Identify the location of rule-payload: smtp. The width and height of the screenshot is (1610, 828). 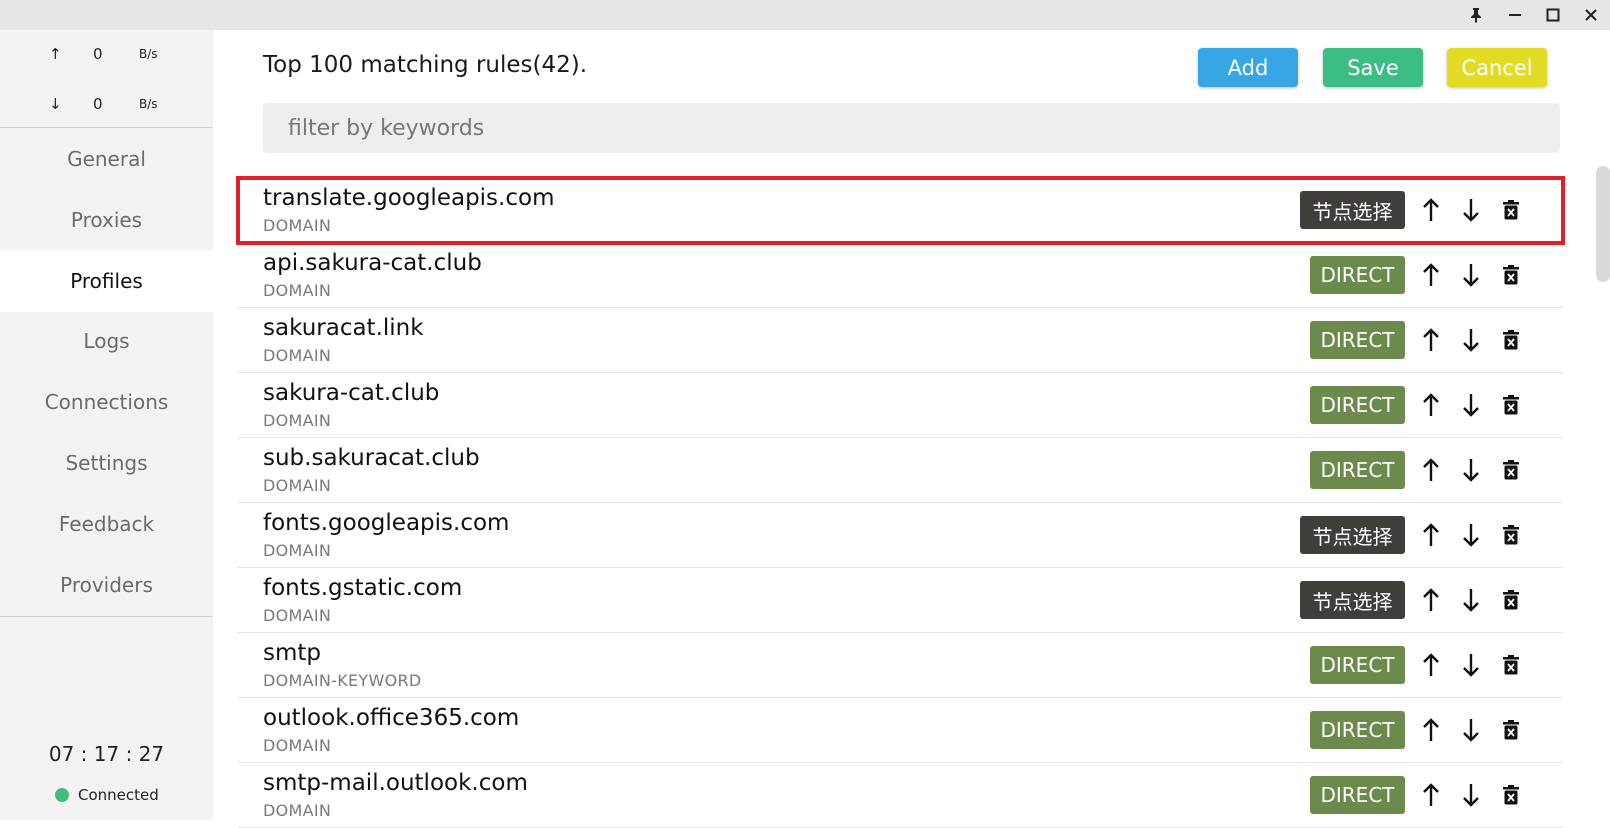
(292, 653).